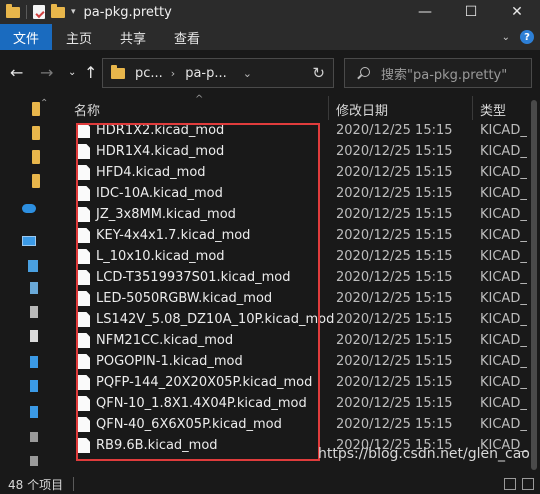 The width and height of the screenshot is (540, 494). I want to click on back-arrow-icon: ←, so click(16, 72).